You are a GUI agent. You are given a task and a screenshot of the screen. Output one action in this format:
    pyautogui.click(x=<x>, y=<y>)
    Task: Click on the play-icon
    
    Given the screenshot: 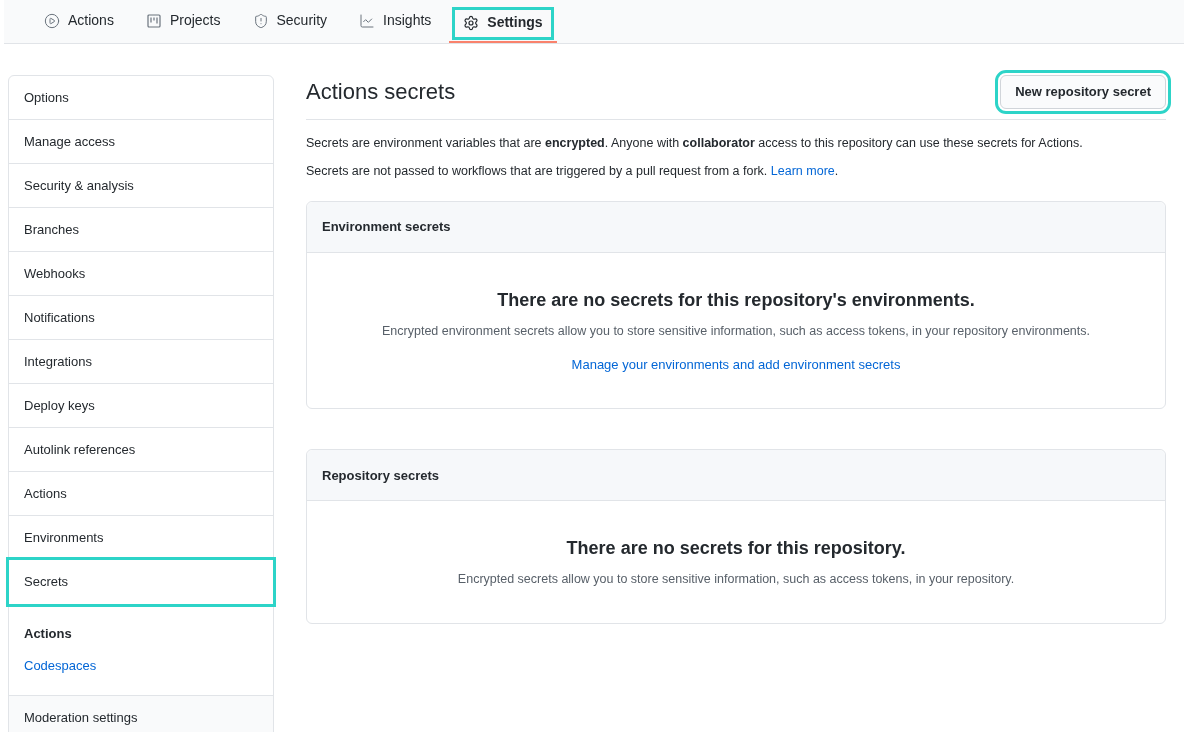 What is the action you would take?
    pyautogui.click(x=52, y=20)
    